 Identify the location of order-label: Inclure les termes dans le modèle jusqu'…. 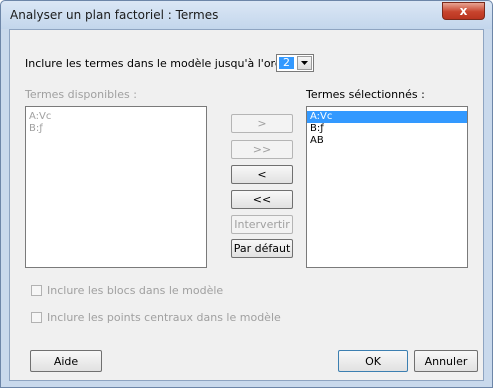
(163, 63).